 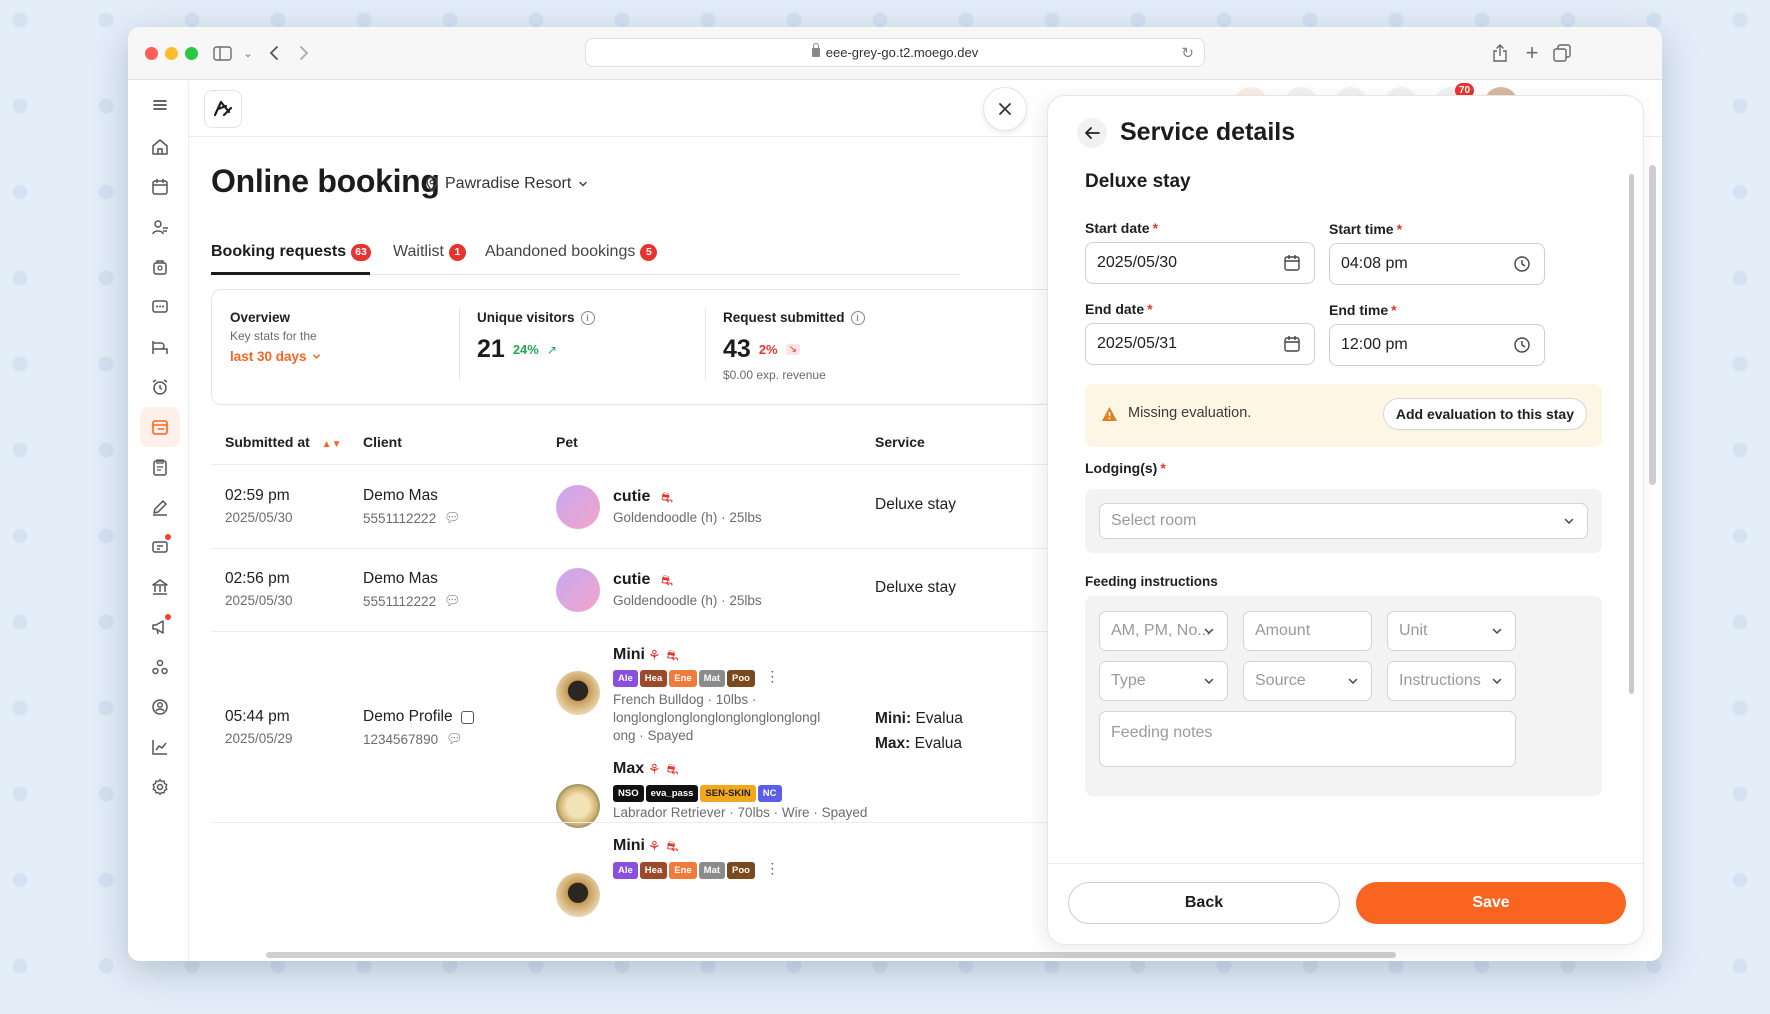 What do you see at coordinates (1117, 228) in the screenshot?
I see `label-text: Start date` at bounding box center [1117, 228].